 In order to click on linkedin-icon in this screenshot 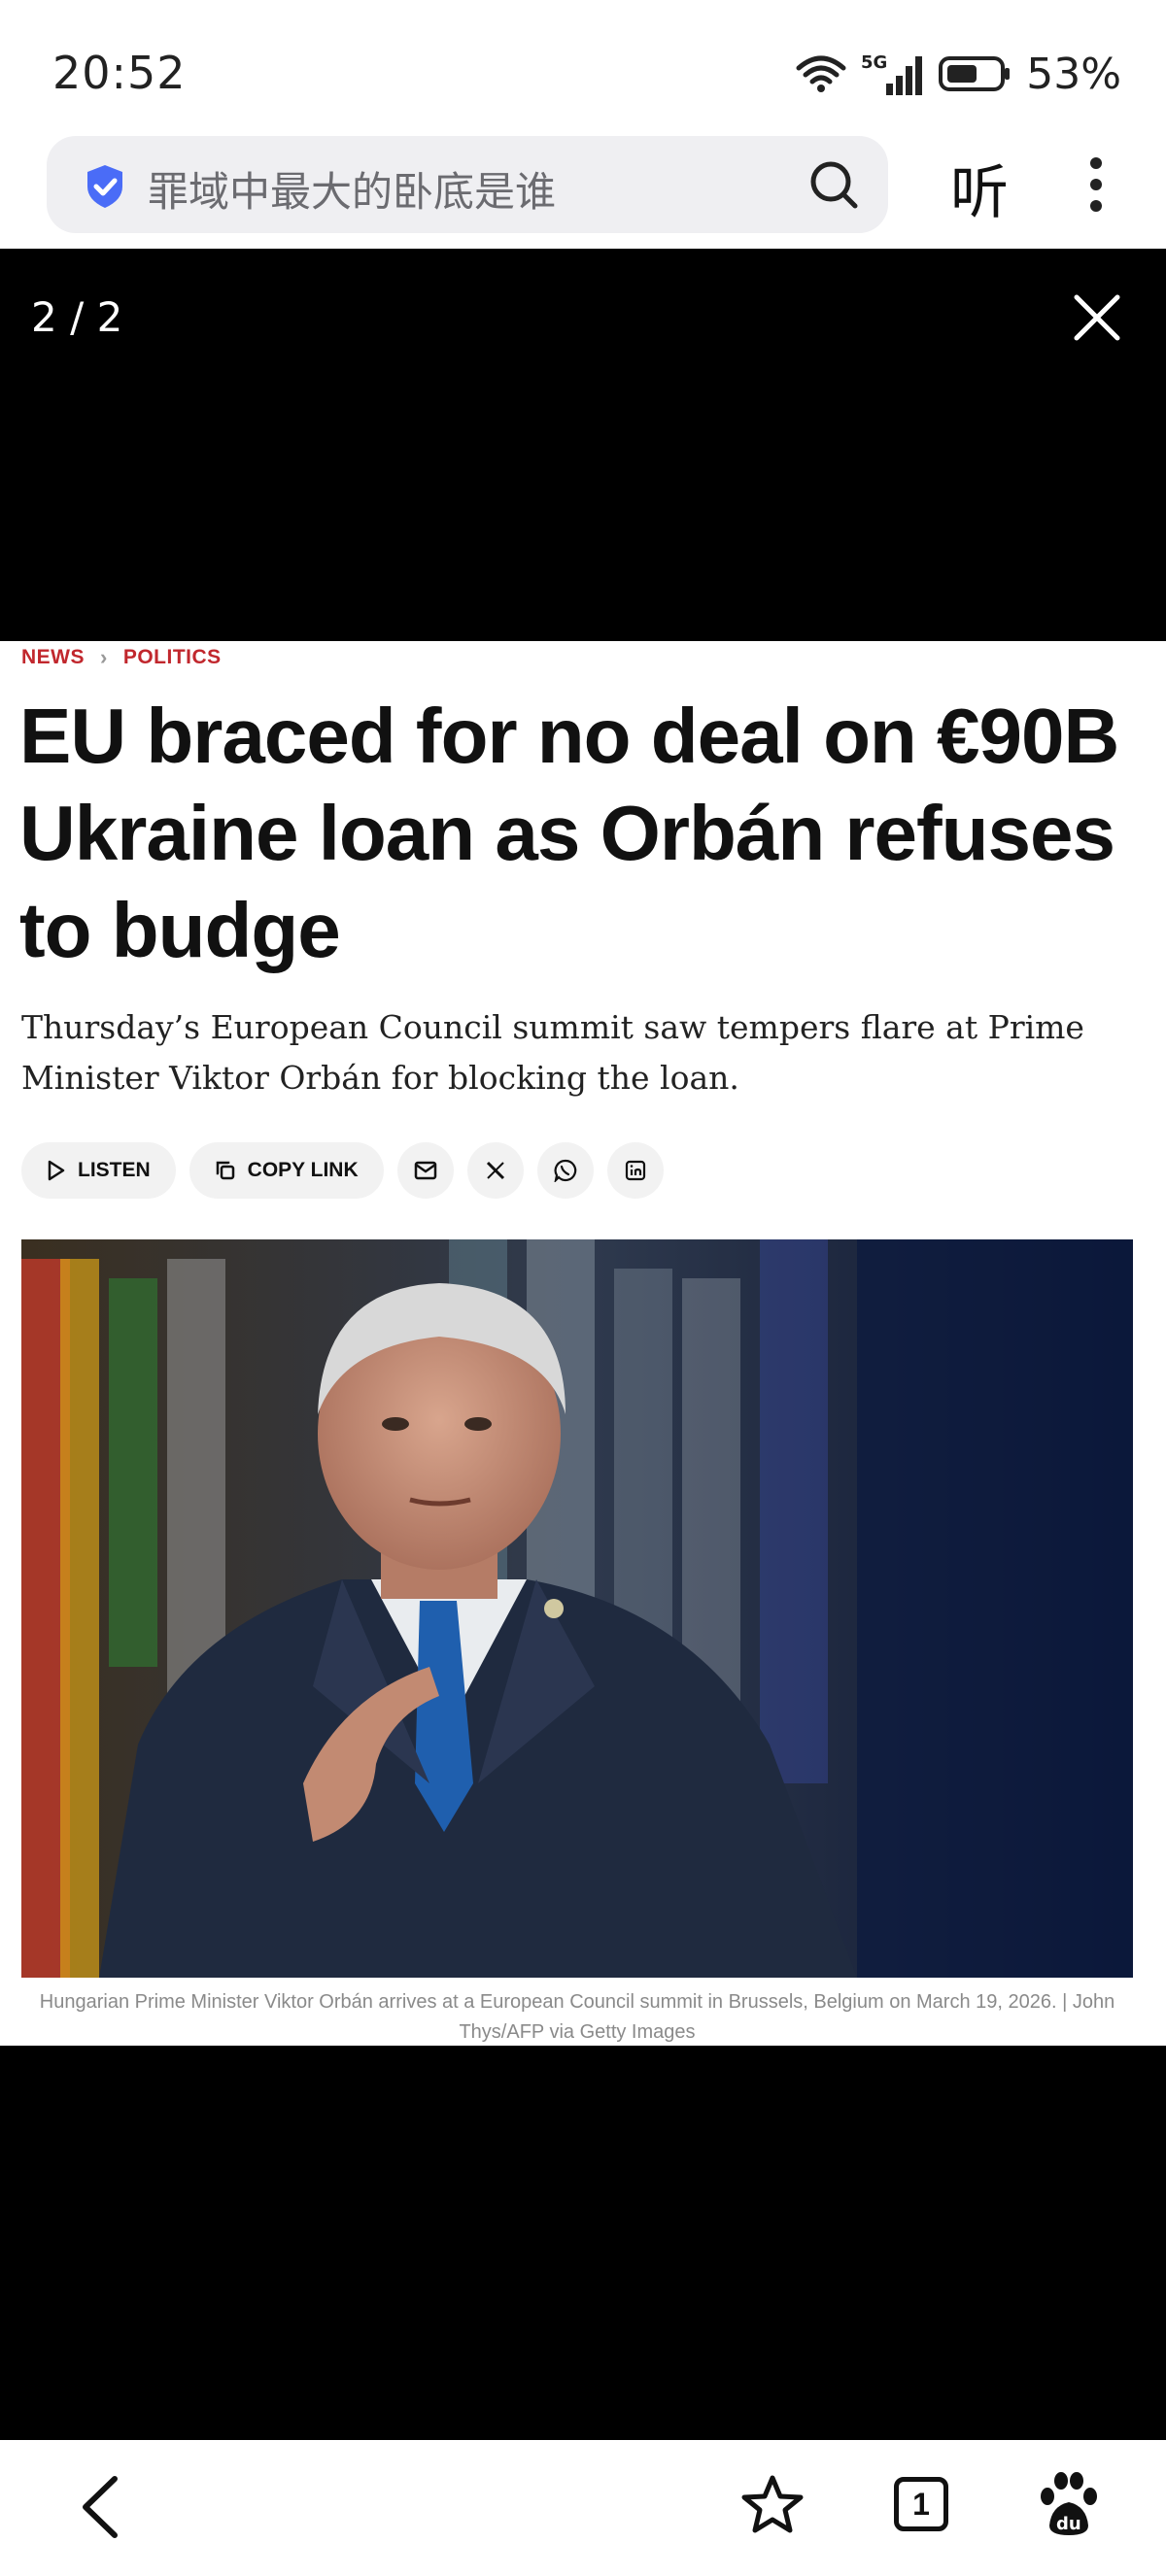, I will do `click(635, 1170)`.